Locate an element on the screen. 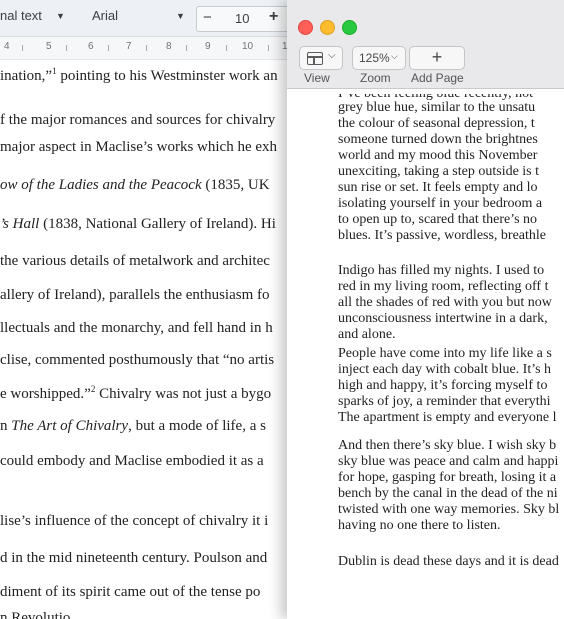  paragraph-style-dropdown: nal text is located at coordinates (21, 15).